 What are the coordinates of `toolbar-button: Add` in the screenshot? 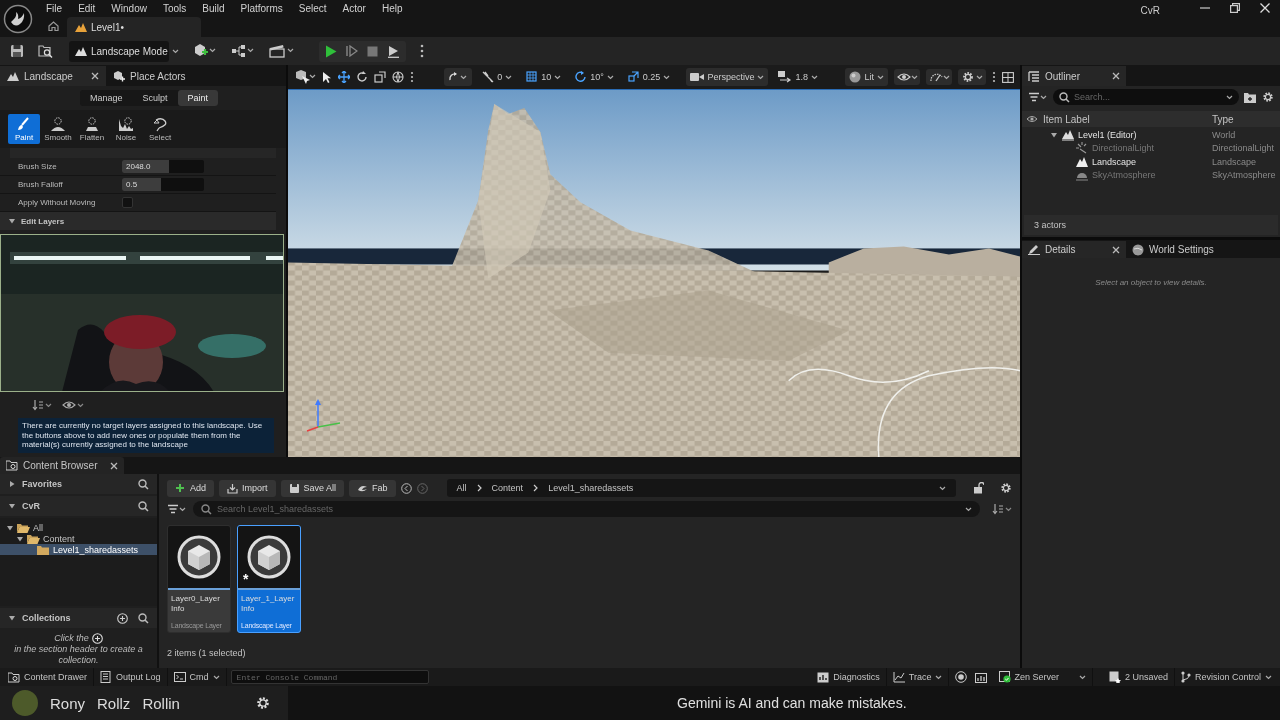 It's located at (190, 488).